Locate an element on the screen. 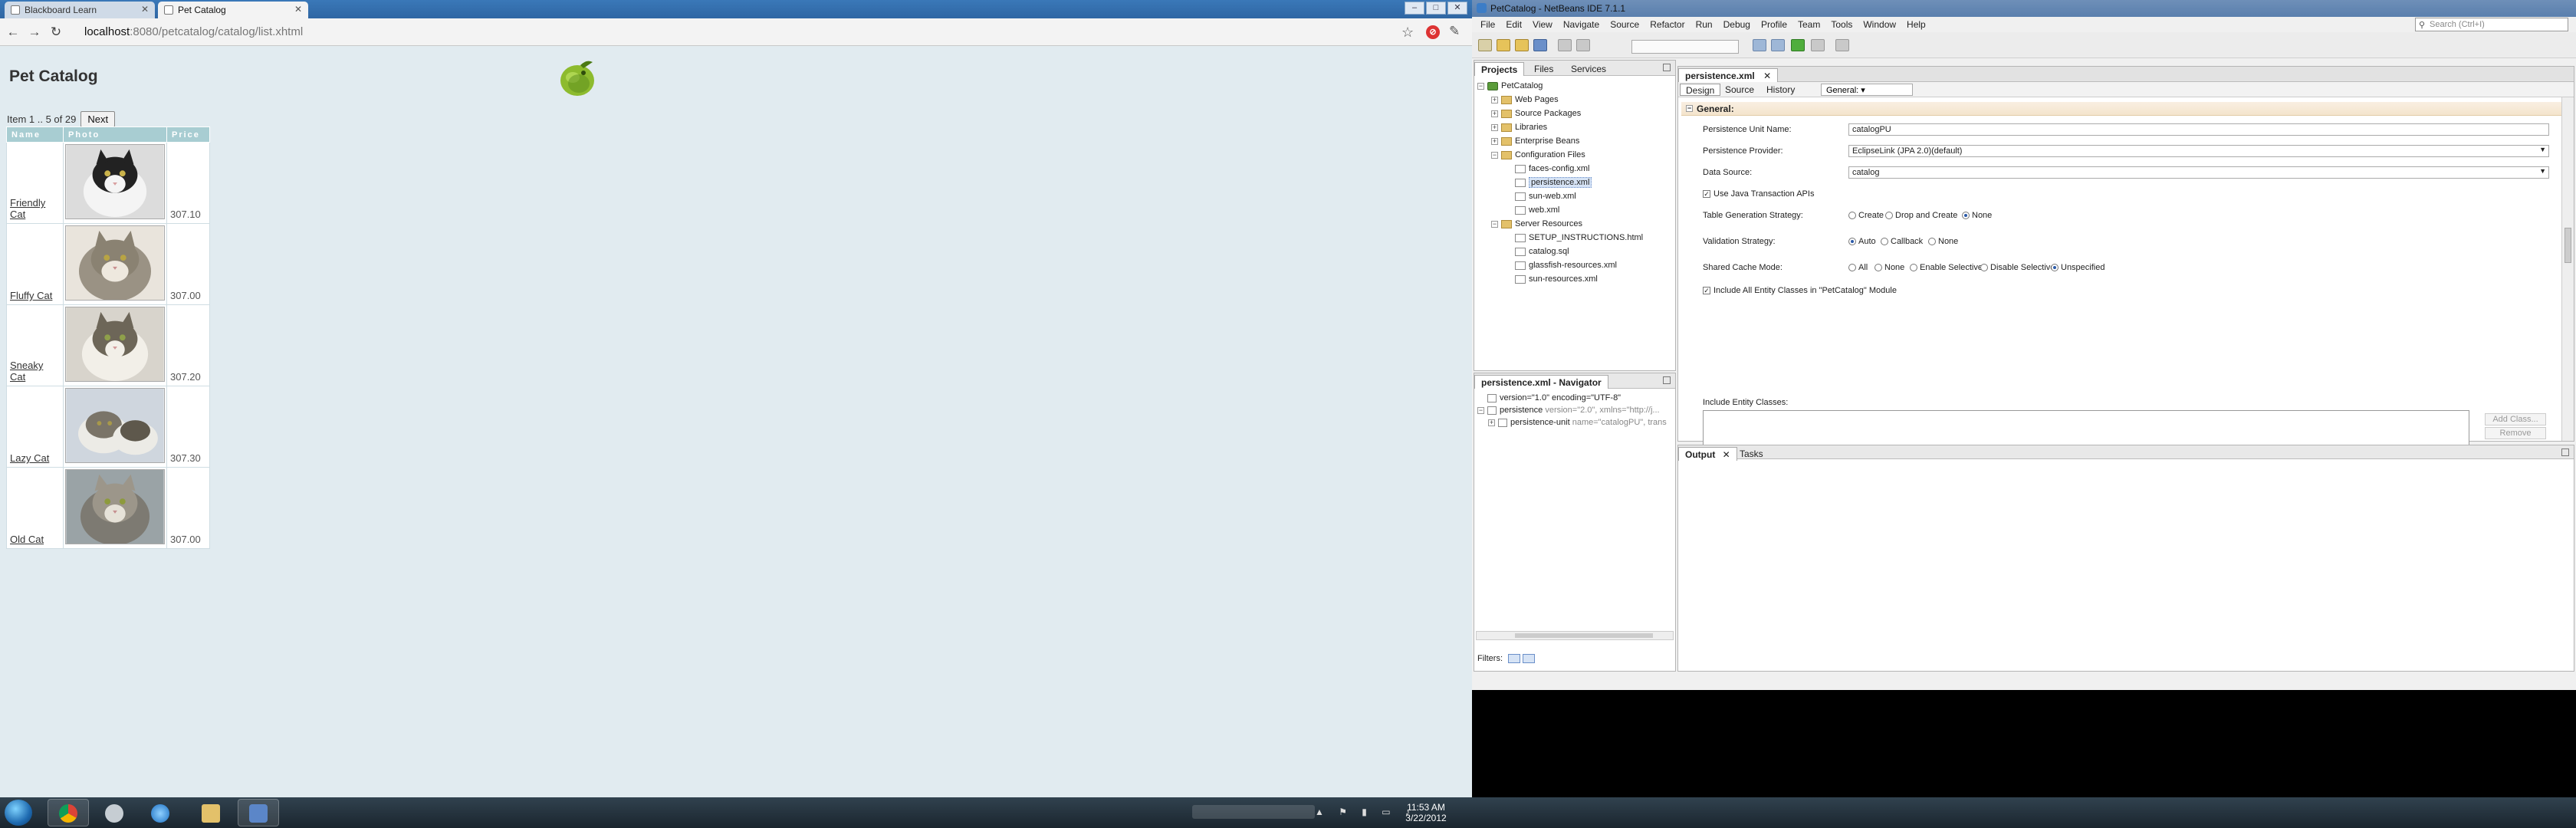  menu-help: Help is located at coordinates (1916, 24).